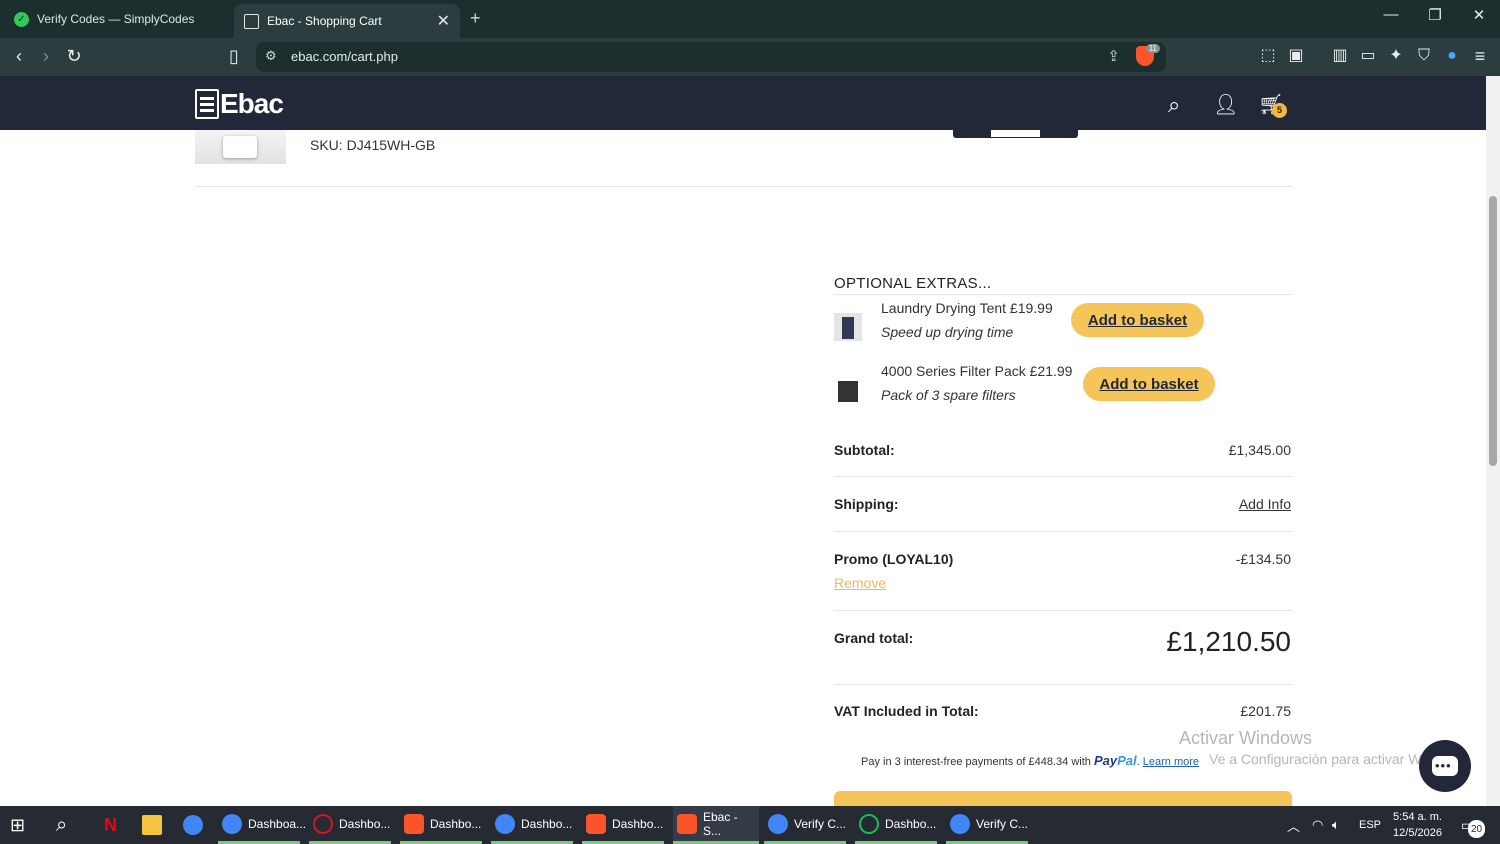 The width and height of the screenshot is (1500, 844). Describe the element at coordinates (117, 19) in the screenshot. I see `tab-verify-codes: ✓ Verify Codes — SimplyCodes` at that location.